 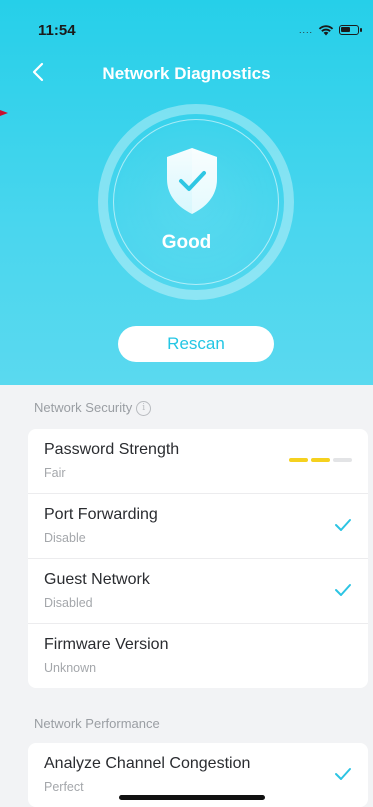 What do you see at coordinates (64, 787) in the screenshot?
I see `list-item-subtitle: Perfect` at bounding box center [64, 787].